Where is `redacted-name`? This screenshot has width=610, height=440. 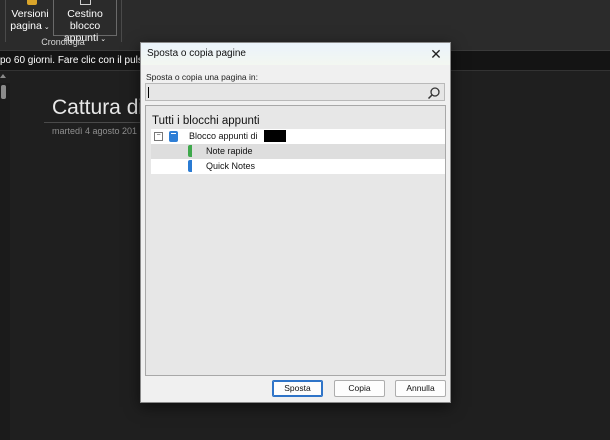 redacted-name is located at coordinates (275, 136).